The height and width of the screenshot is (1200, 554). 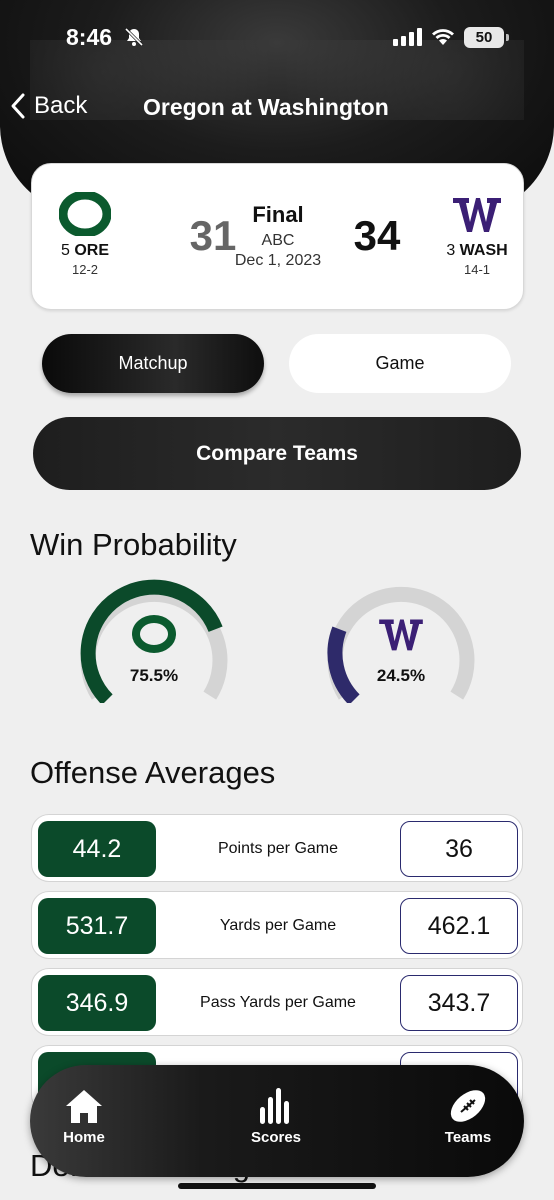 I want to click on away-team-name: 5 ORE, so click(x=85, y=251).